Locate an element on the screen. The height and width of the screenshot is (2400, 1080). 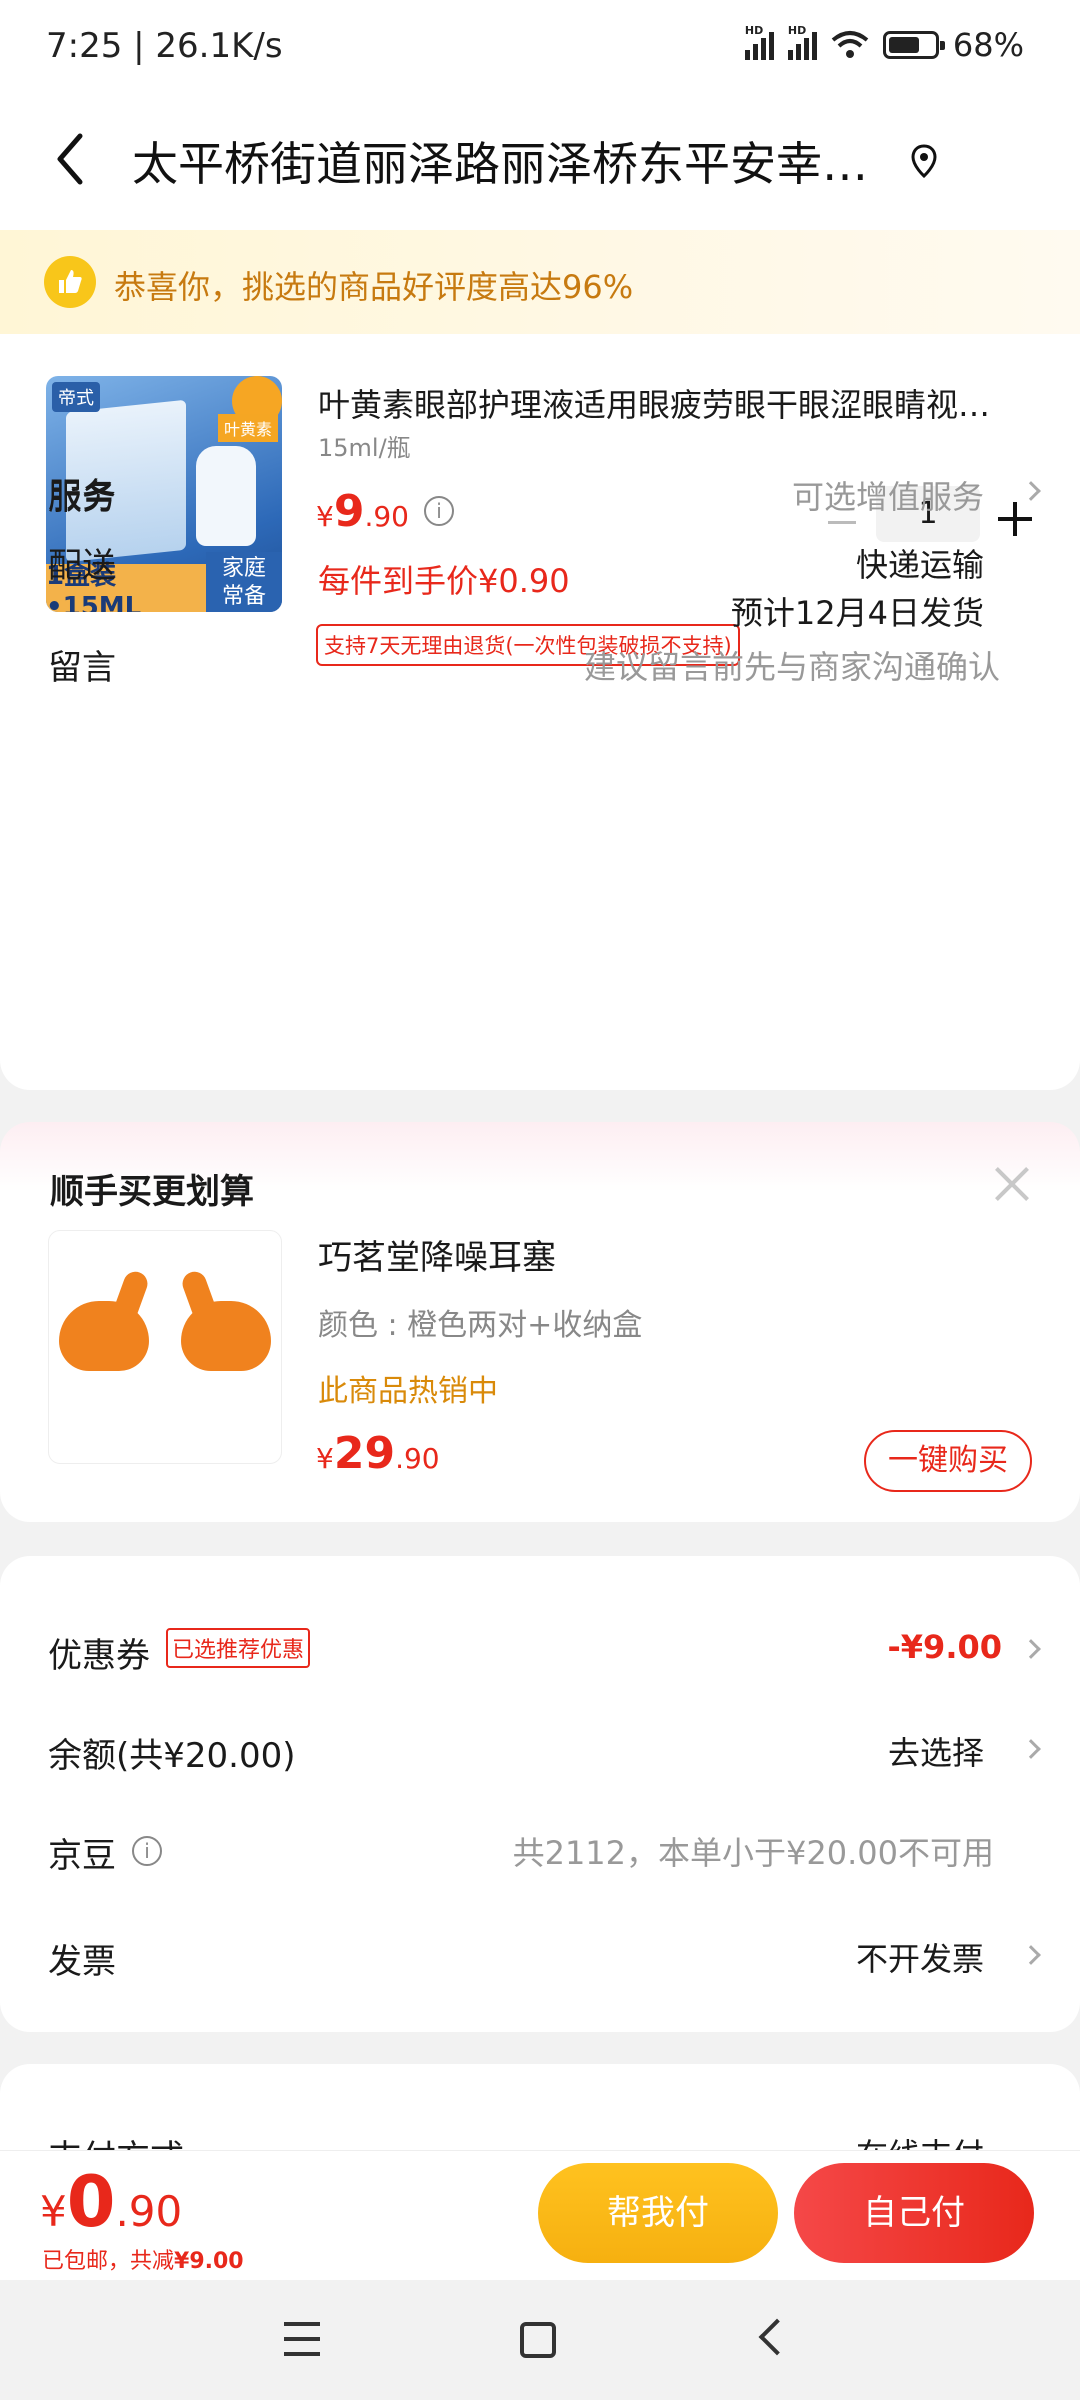
status-time: 7:25 | 26.1K/s is located at coordinates (164, 46).